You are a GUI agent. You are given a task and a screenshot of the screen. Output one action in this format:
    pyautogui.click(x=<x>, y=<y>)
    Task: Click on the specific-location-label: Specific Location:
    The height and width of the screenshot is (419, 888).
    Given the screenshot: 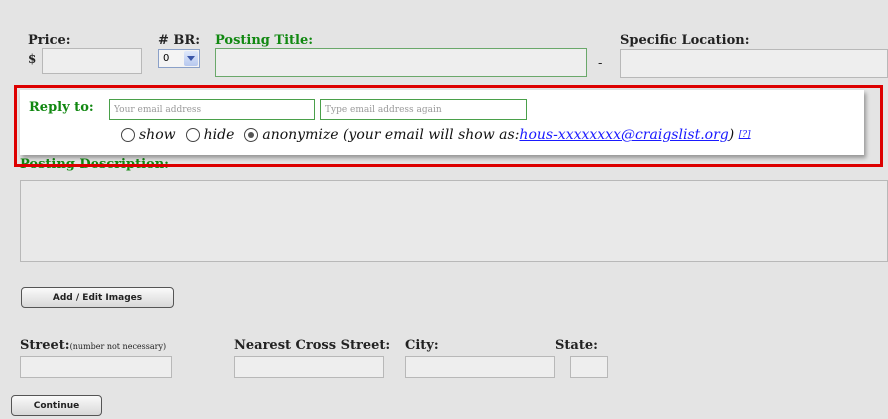 What is the action you would take?
    pyautogui.click(x=685, y=40)
    